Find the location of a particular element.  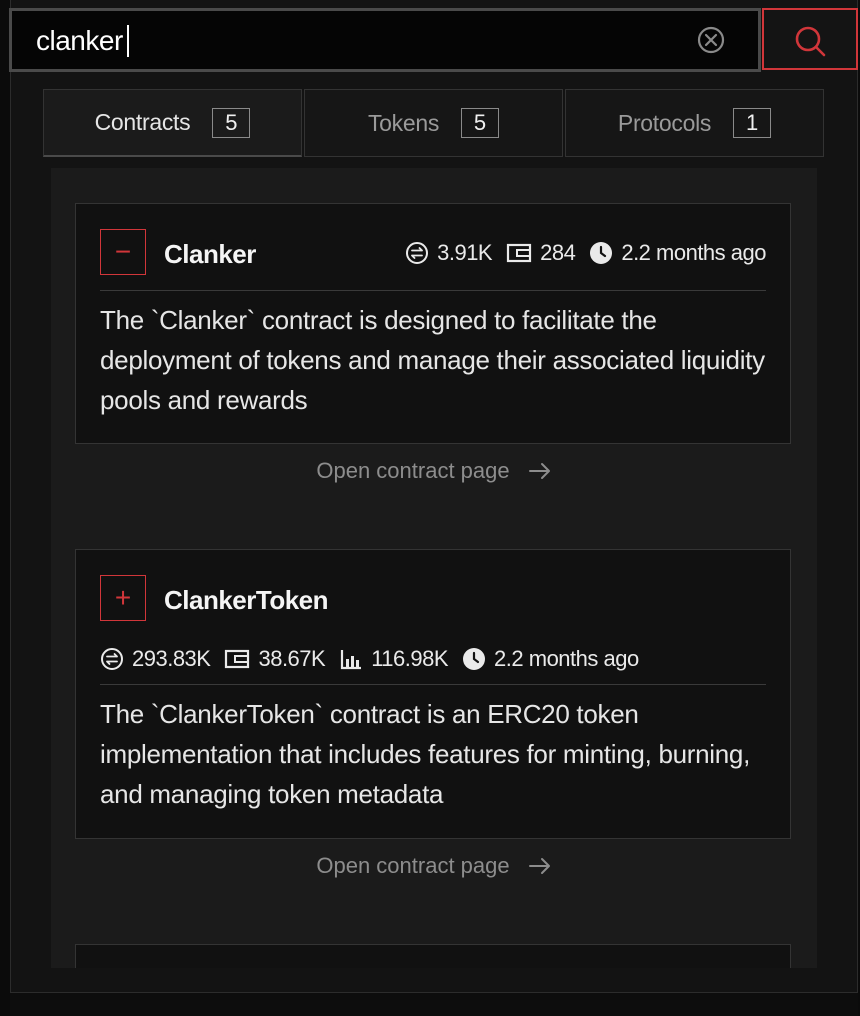

result-tabs: Contracts 5 Tokens 5 Protocols 1 is located at coordinates (433, 124).